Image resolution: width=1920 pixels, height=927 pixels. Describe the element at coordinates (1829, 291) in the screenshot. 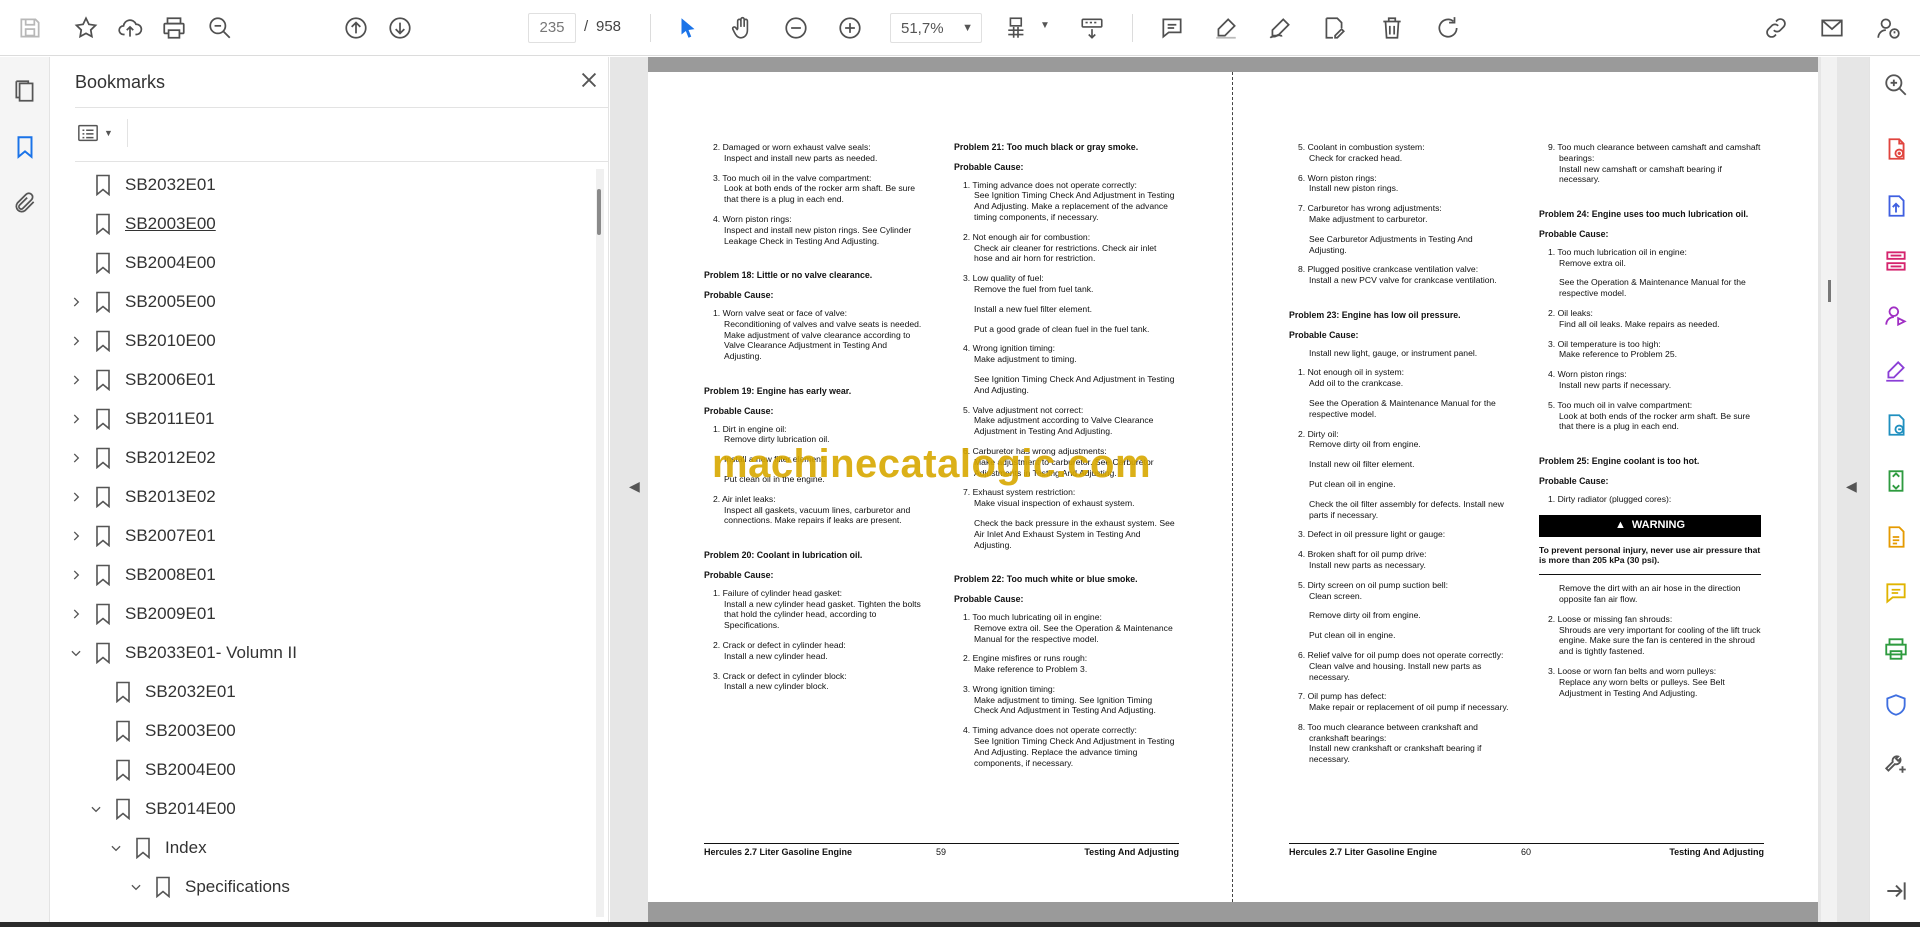

I see `document-scrollbar-thumb` at that location.